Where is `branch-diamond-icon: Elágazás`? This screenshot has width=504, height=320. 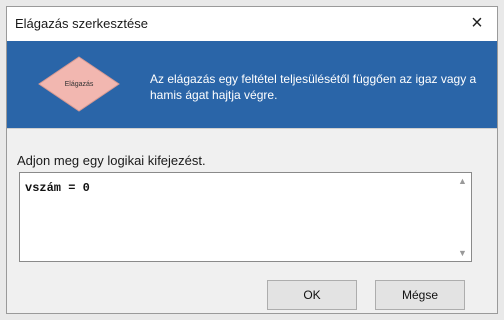
branch-diamond-icon: Elágazás is located at coordinates (79, 84).